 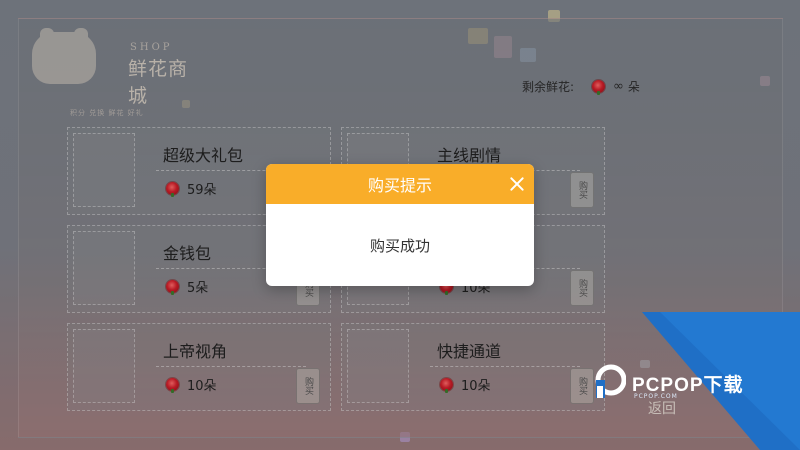 I want to click on close-icon, so click(x=517, y=184).